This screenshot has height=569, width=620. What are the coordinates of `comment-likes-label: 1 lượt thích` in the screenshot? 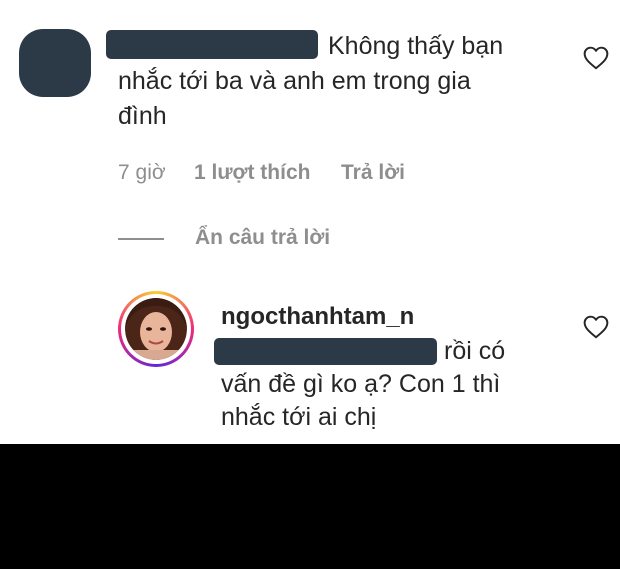 It's located at (252, 172).